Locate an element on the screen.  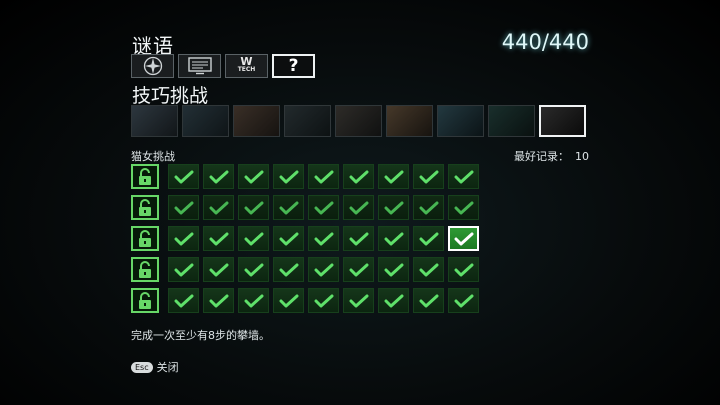
challenge-thumbnails is located at coordinates (358, 121).